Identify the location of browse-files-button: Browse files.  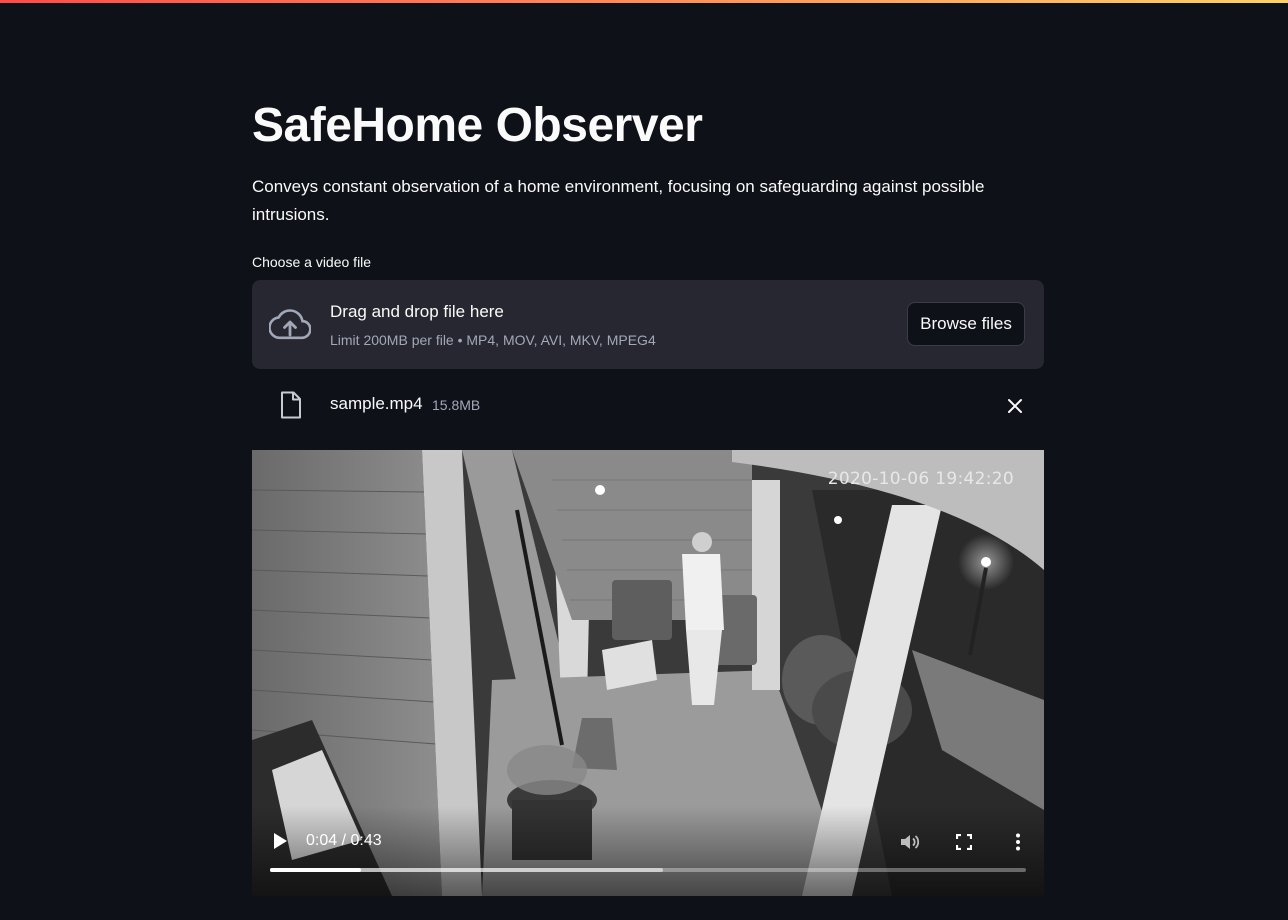
(966, 324).